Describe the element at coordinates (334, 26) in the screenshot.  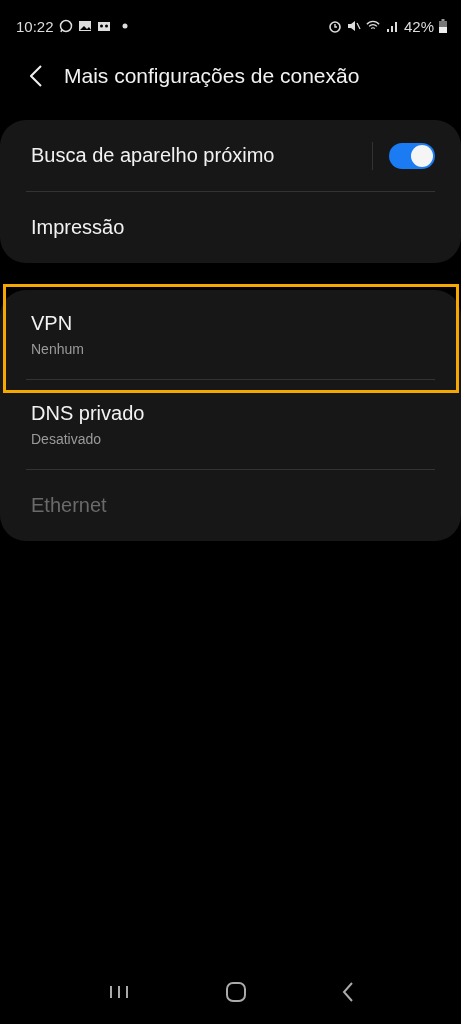
I see `alarm-icon` at that location.